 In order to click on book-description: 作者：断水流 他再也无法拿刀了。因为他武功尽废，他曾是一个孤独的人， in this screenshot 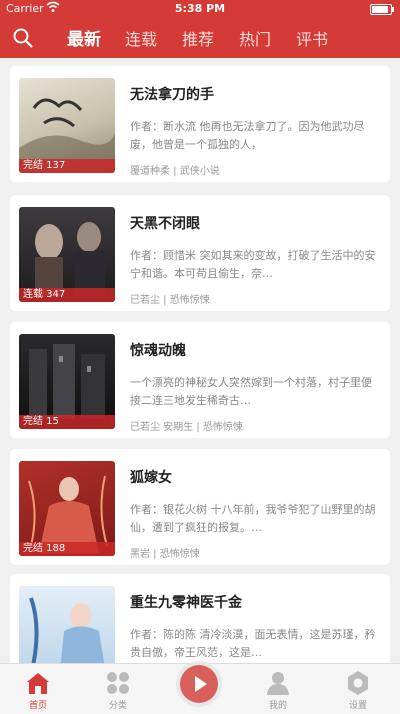, I will do `click(247, 135)`.